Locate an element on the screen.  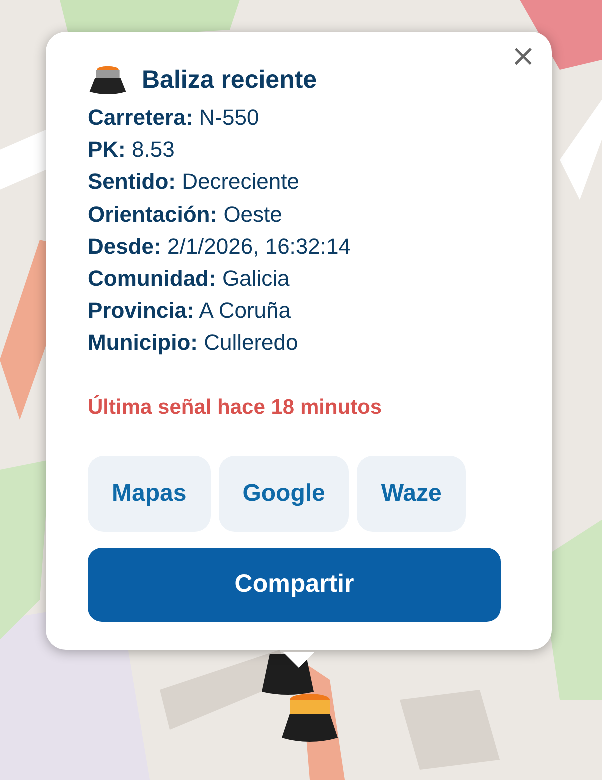
popup-pointer is located at coordinates (299, 660).